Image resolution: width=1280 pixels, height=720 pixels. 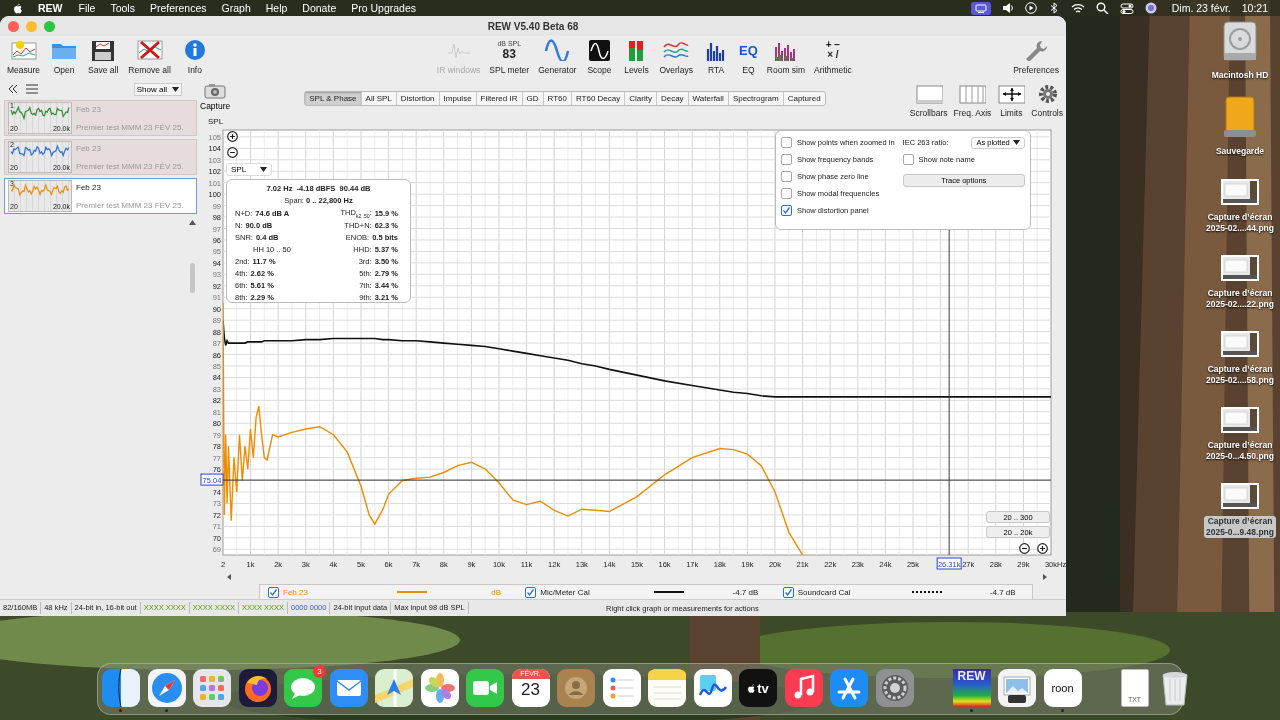 What do you see at coordinates (1239, 451) in the screenshot?
I see `desktop-icon-label: Capture d’écran 2025-0...4.50.png` at bounding box center [1239, 451].